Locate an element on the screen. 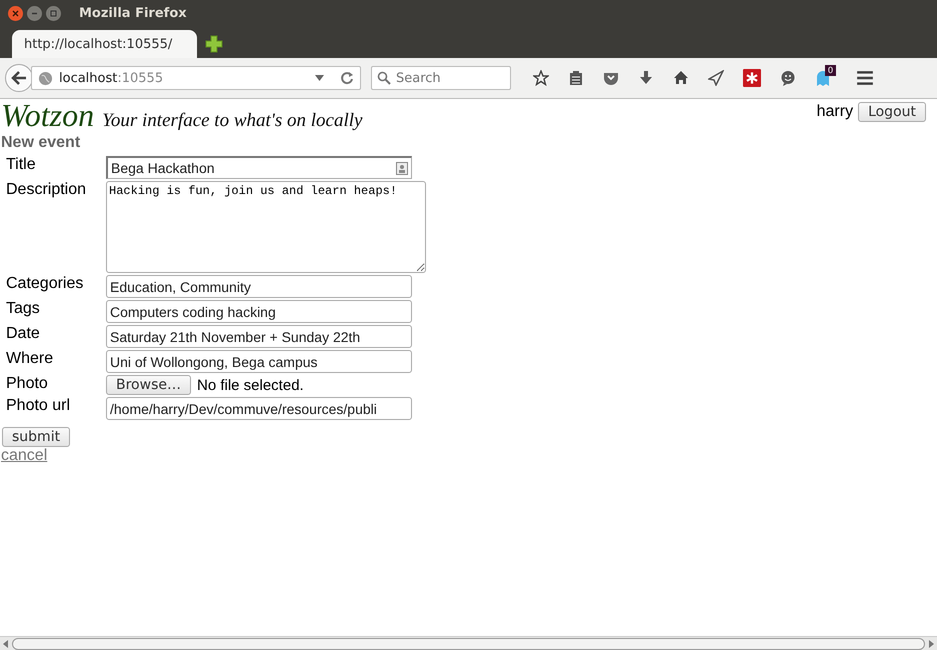 Image resolution: width=937 pixels, height=650 pixels. close-icon is located at coordinates (15, 13).